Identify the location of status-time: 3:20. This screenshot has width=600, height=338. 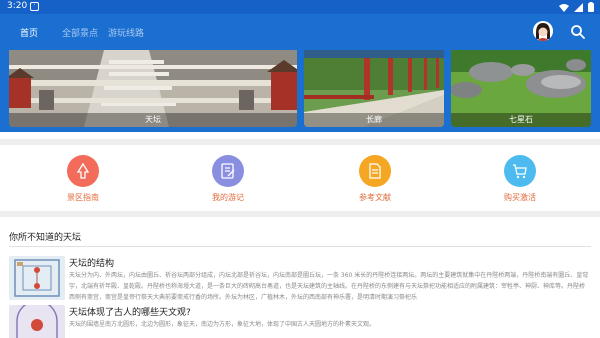
(17, 6).